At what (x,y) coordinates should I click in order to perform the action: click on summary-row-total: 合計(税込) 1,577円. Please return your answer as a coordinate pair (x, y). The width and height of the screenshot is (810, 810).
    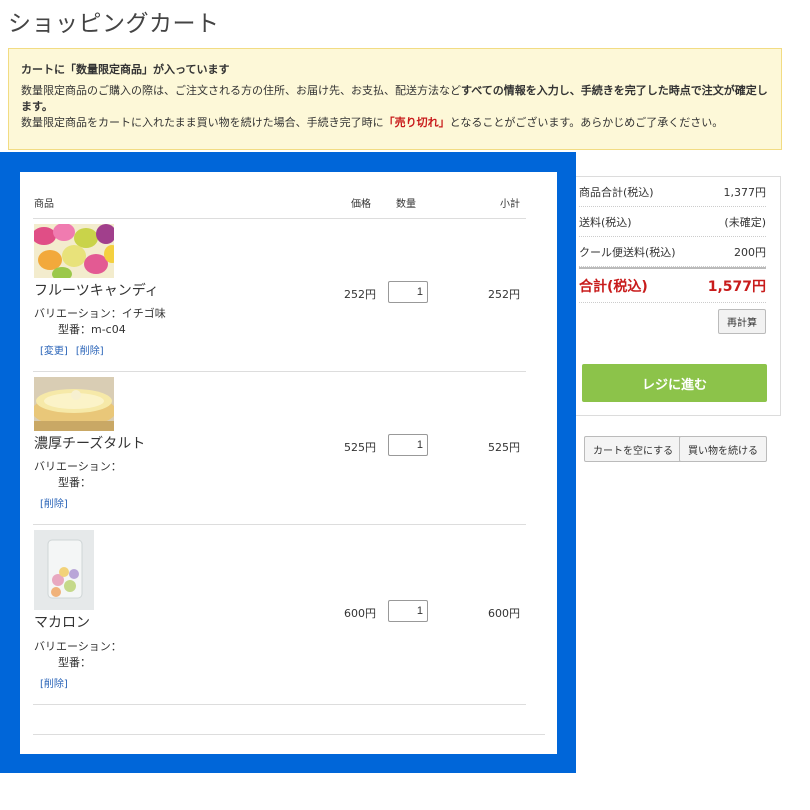
    Looking at the image, I should click on (672, 285).